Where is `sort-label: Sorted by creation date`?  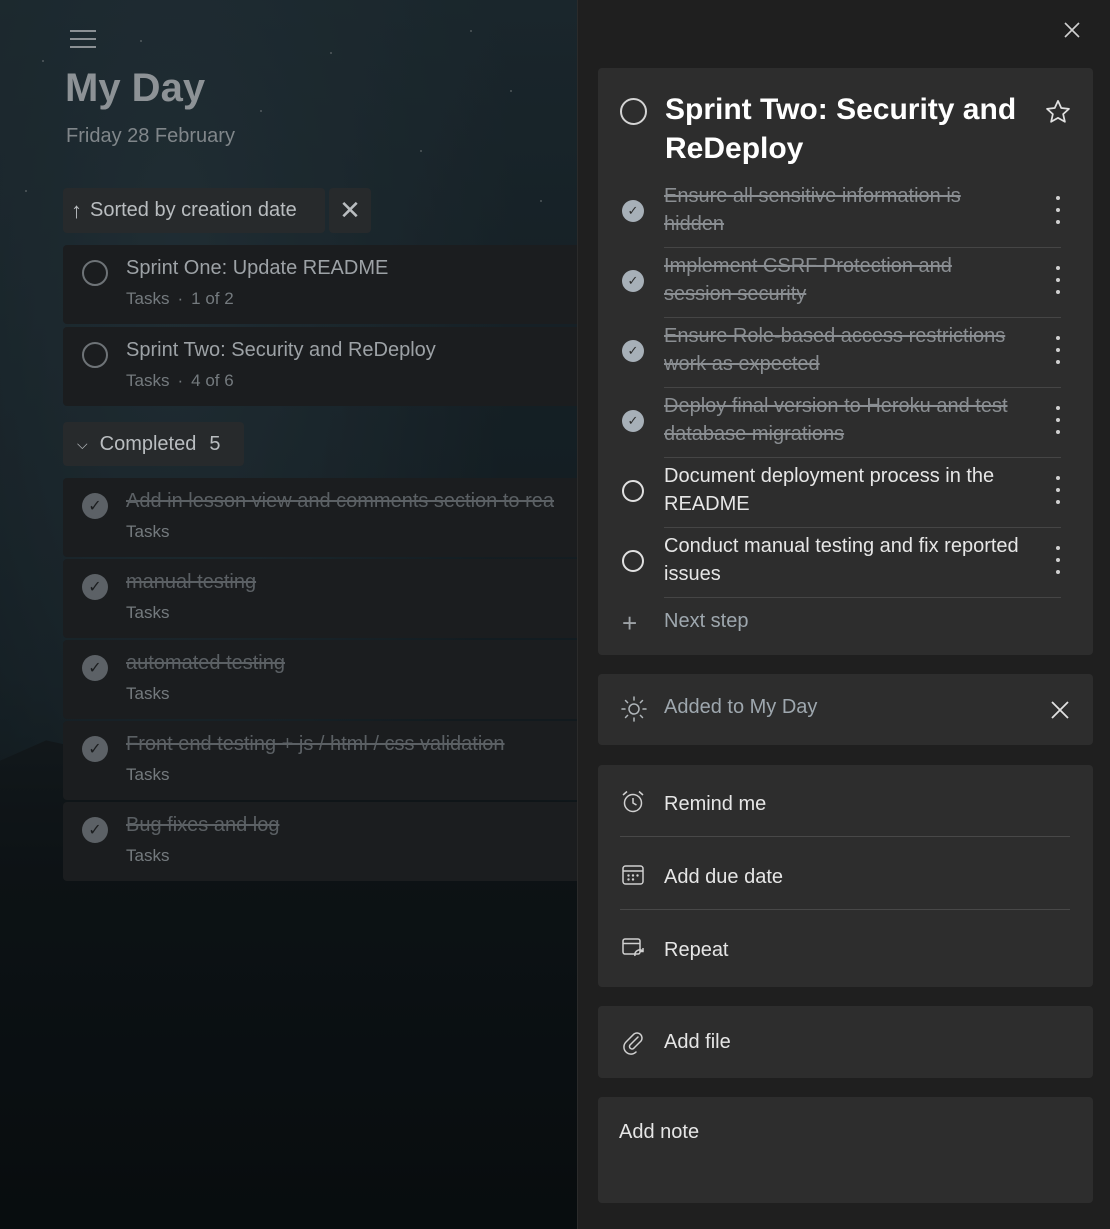 sort-label: Sorted by creation date is located at coordinates (193, 210).